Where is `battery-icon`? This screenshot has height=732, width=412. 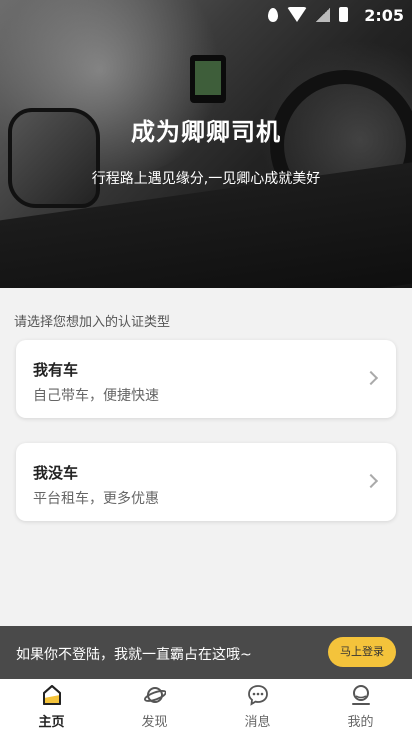 battery-icon is located at coordinates (343, 14).